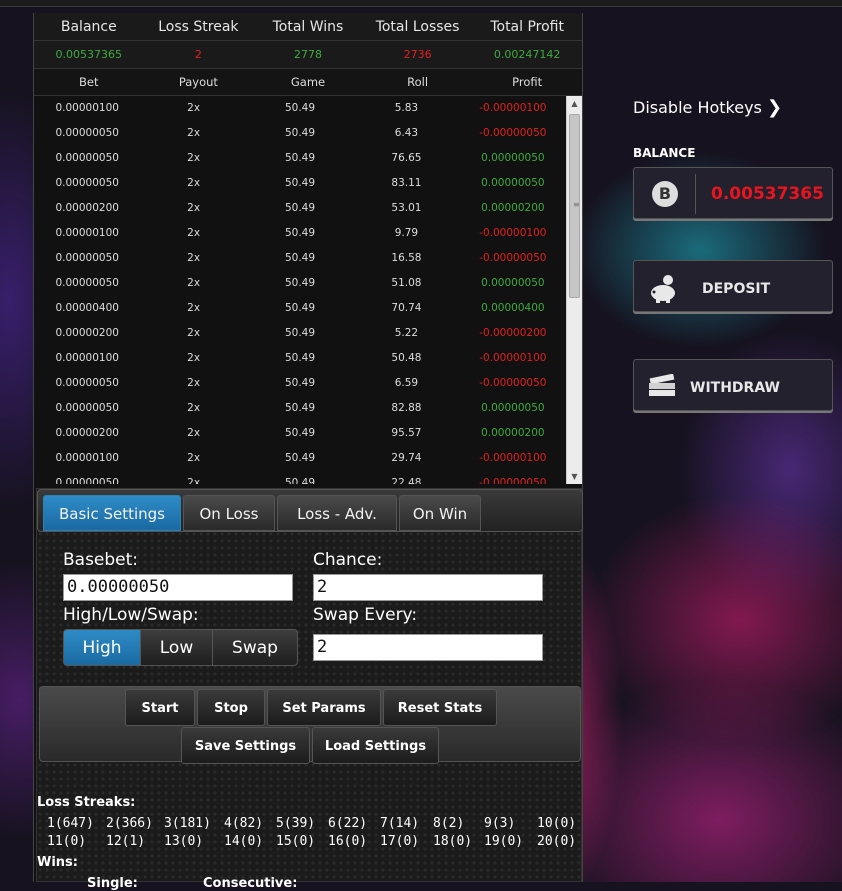  What do you see at coordinates (406, 383) in the screenshot?
I see `cell-roll: 6.59` at bounding box center [406, 383].